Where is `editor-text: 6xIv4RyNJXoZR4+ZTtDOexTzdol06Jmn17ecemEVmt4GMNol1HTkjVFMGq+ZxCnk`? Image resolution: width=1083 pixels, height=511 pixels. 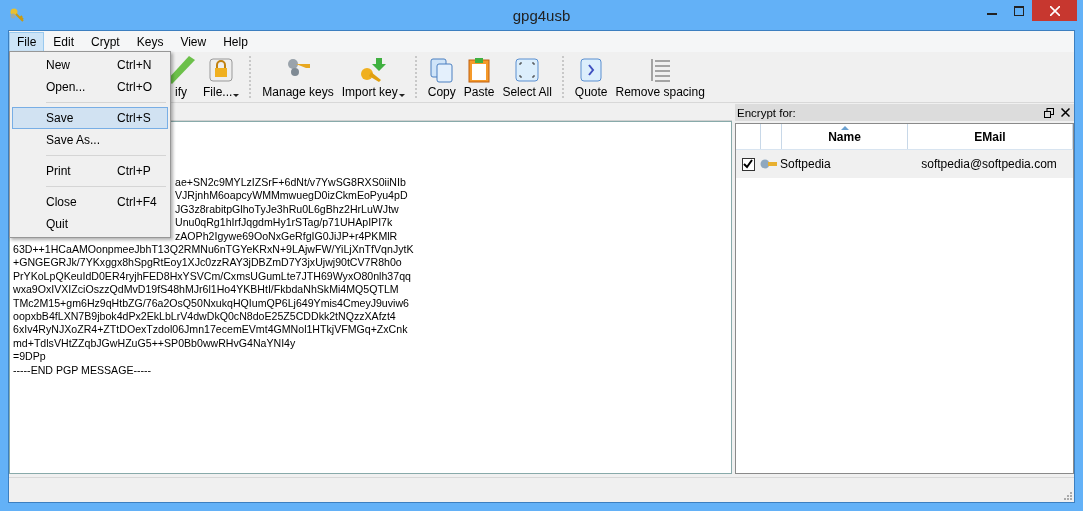 editor-text: 6xIv4RyNJXoZR4+ZTtDOexTzdol06Jmn17ecemEVmt4GMNol1HTkjVFMGq+ZxCnk is located at coordinates (210, 329).